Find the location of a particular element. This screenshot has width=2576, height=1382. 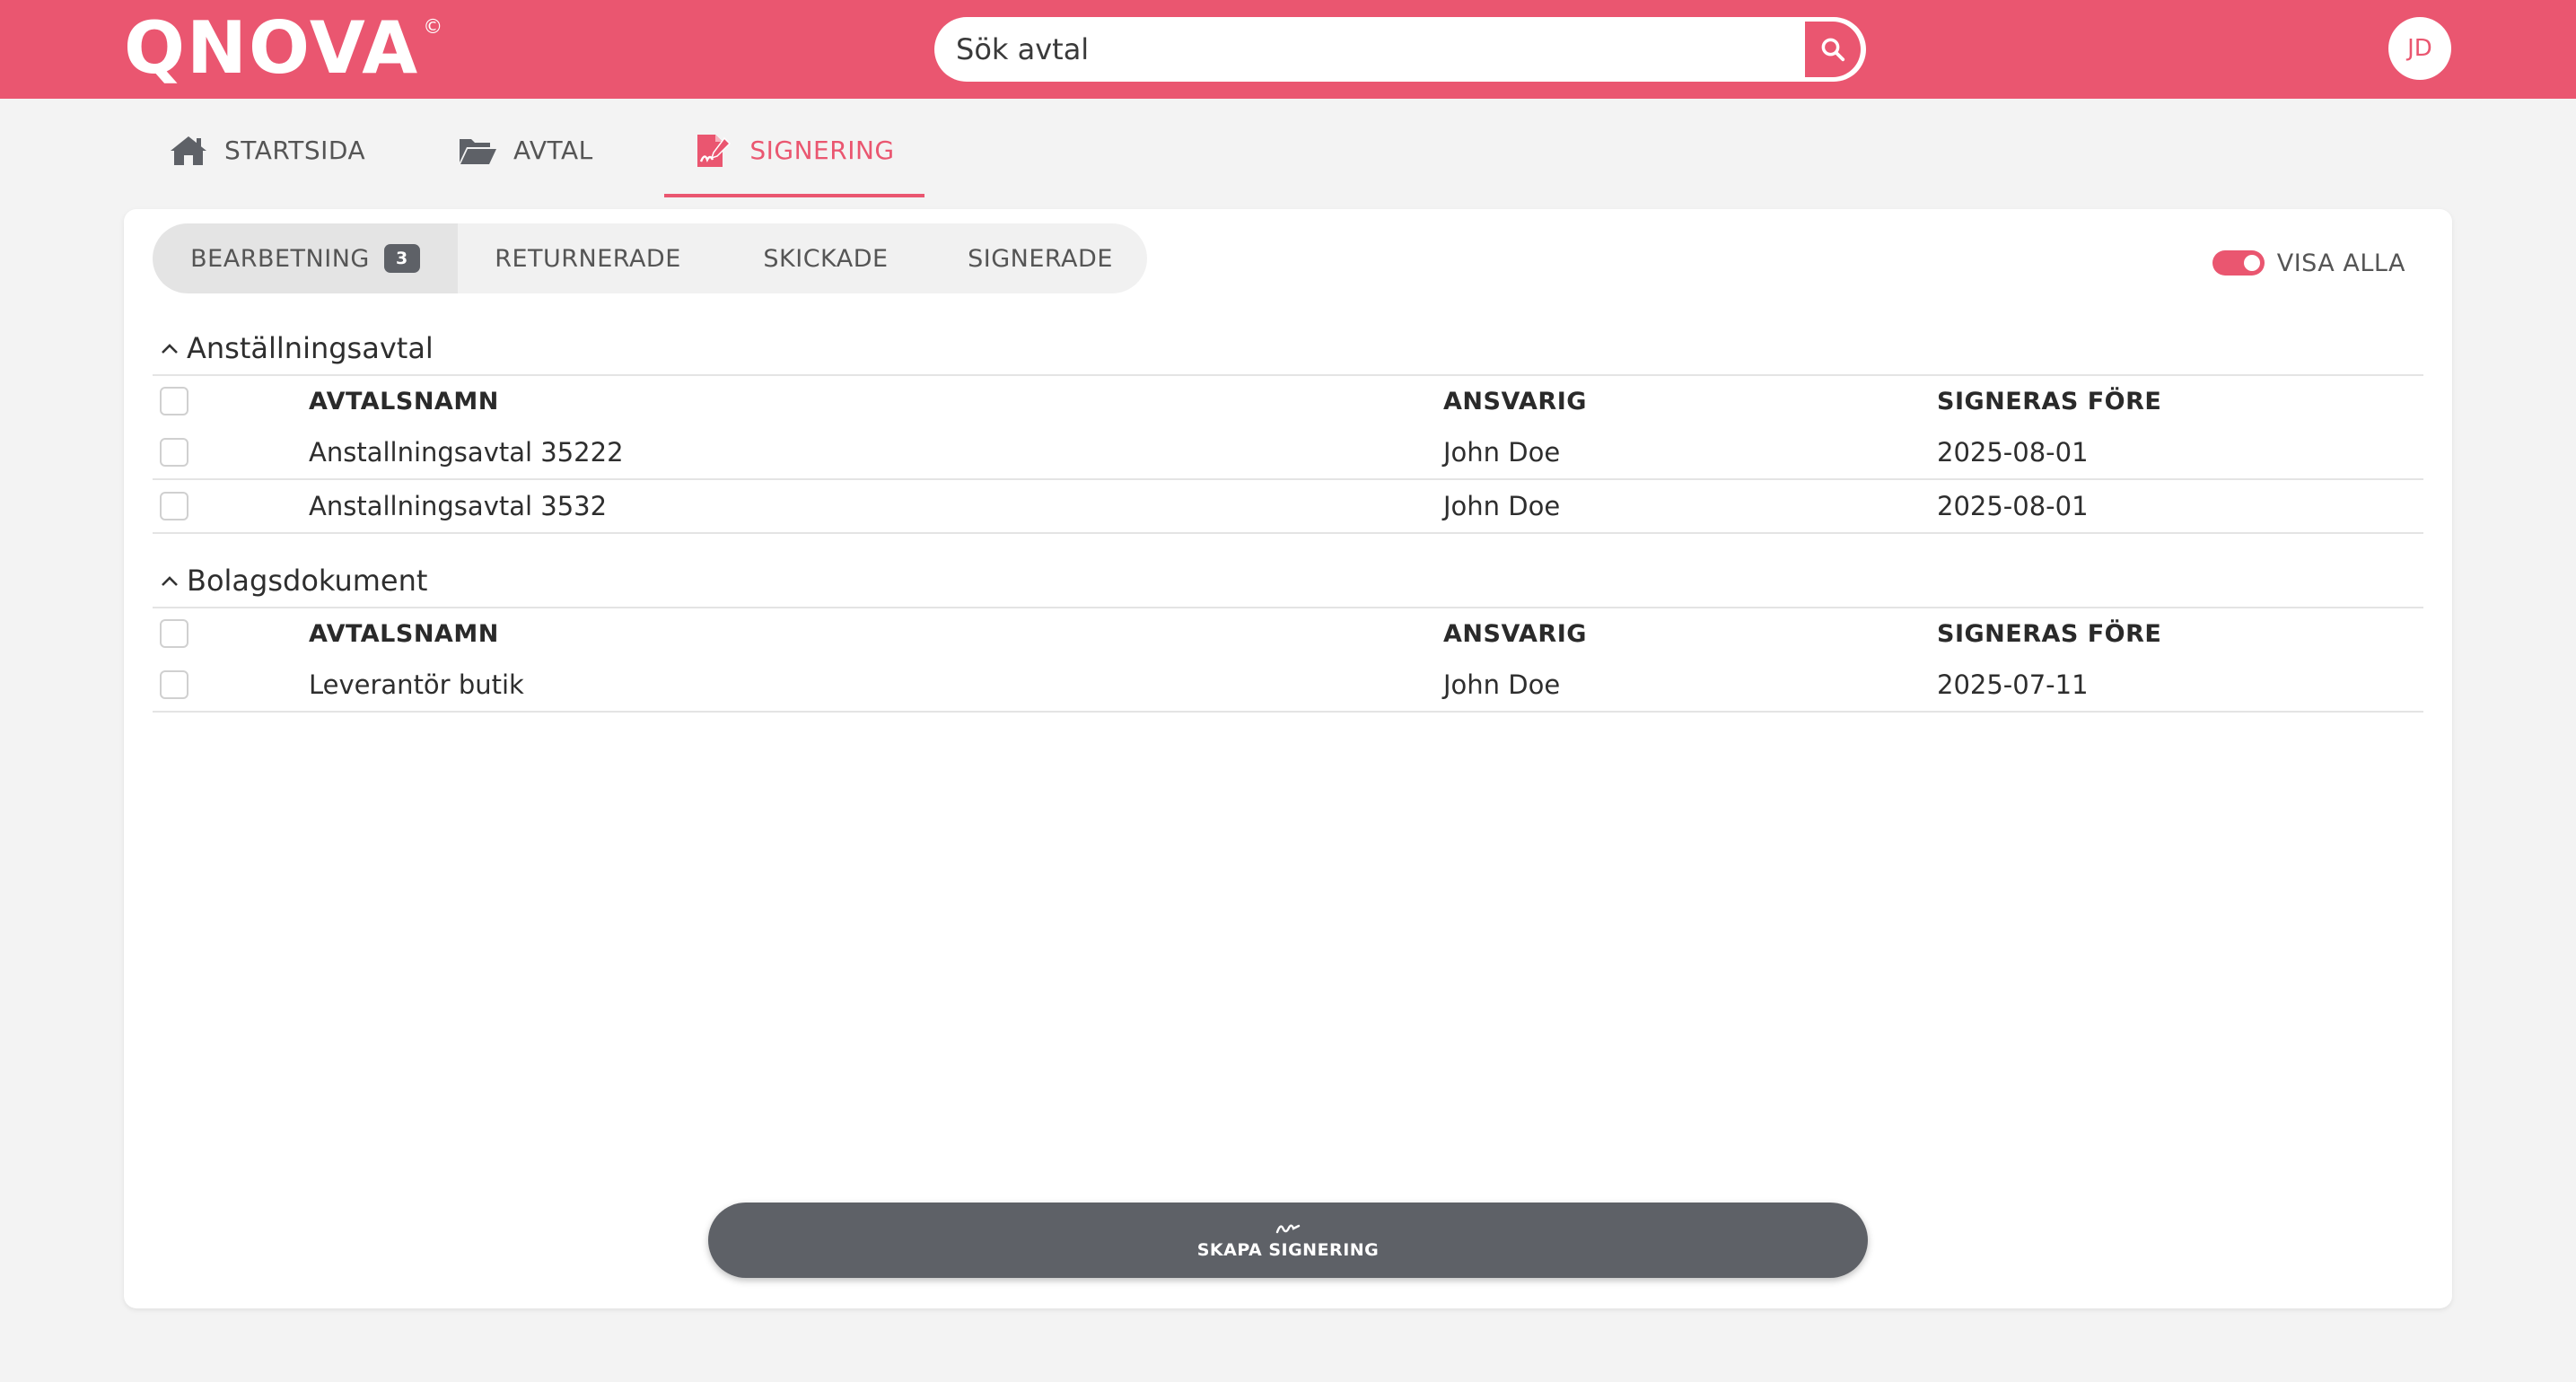

tab-startsida: STARTSIDA is located at coordinates (305, 150).